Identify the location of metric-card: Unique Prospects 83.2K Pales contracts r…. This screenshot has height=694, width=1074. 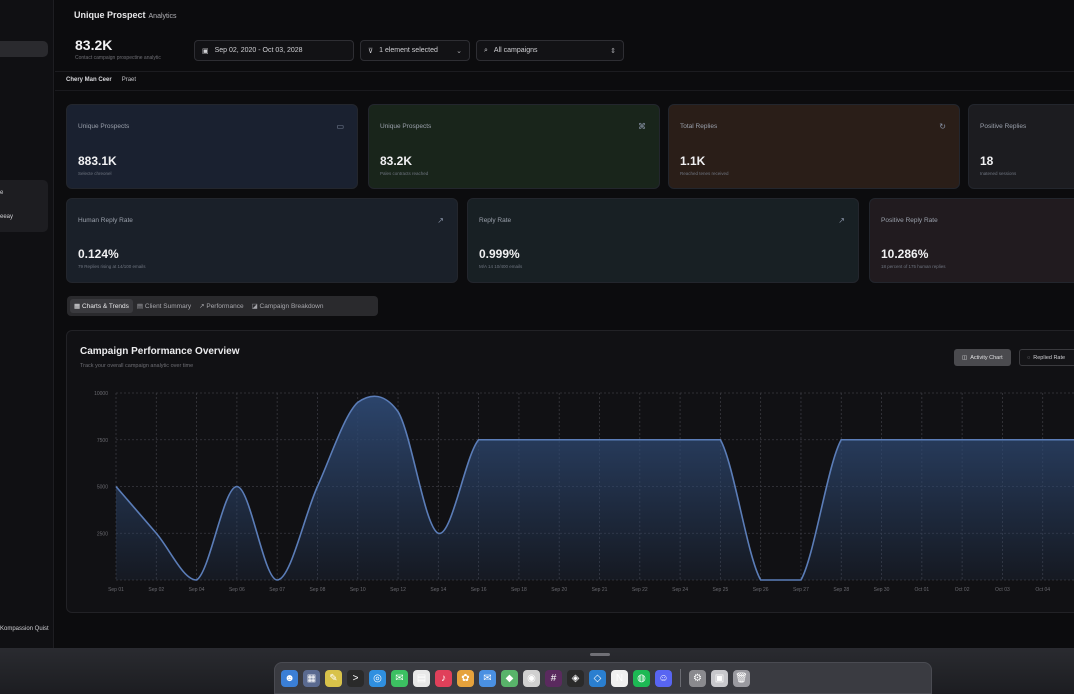
(514, 146).